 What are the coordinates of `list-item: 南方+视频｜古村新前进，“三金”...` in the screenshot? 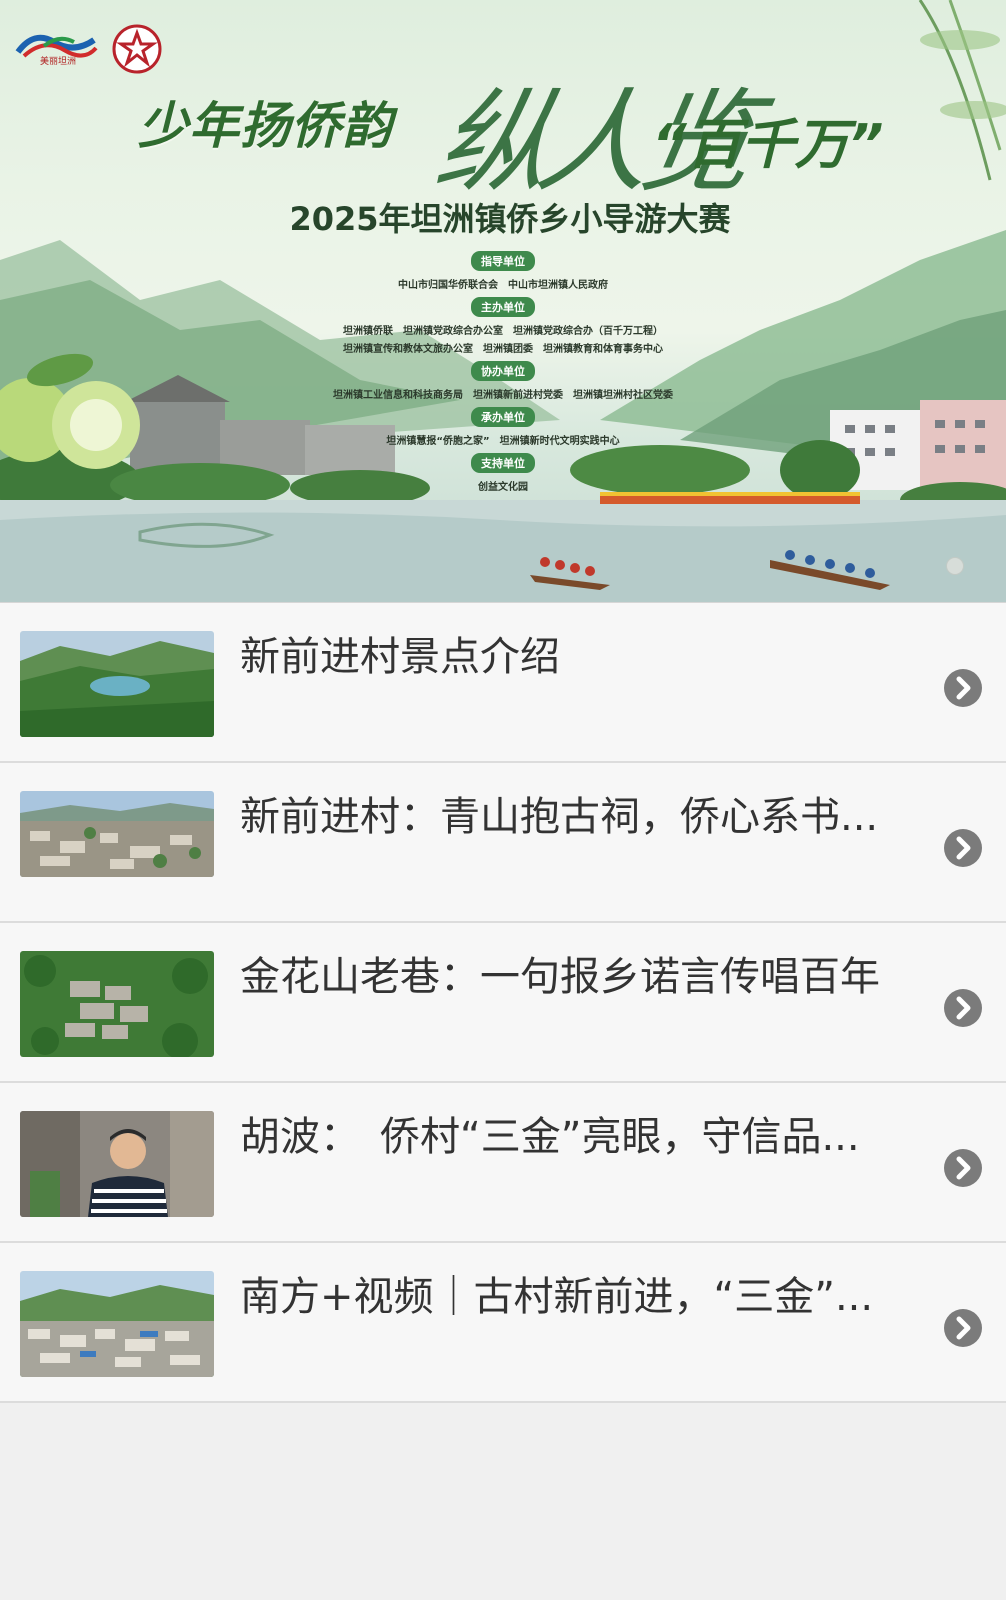 It's located at (503, 1323).